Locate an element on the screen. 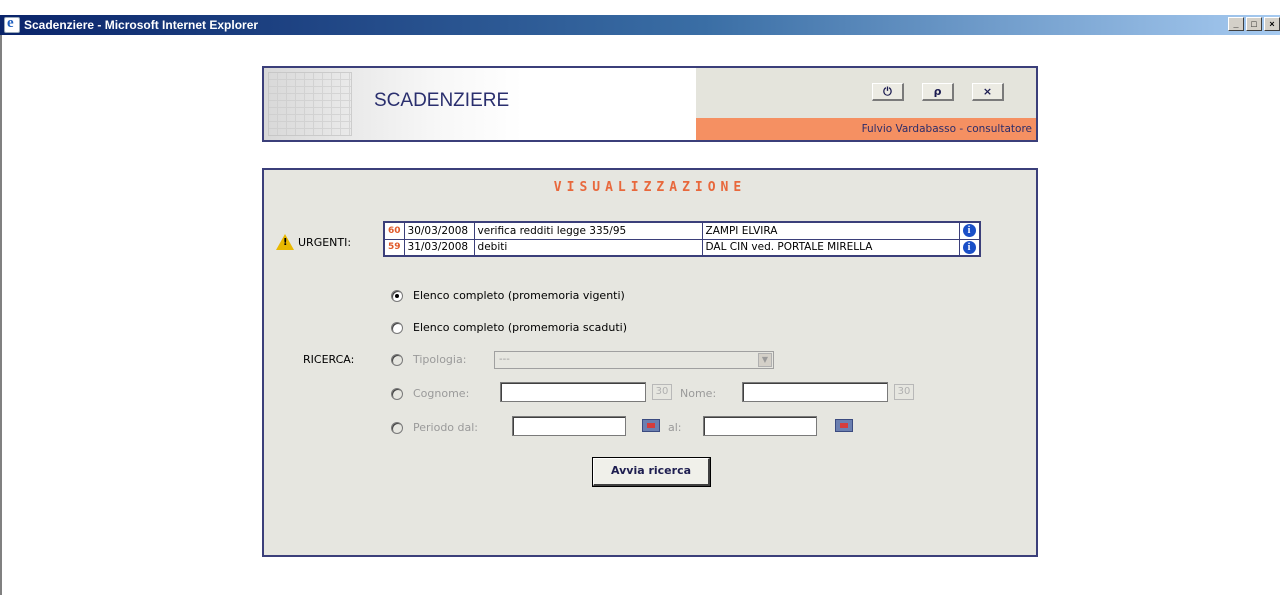 The height and width of the screenshot is (595, 1280). cognome-label: Cognome: is located at coordinates (441, 393).